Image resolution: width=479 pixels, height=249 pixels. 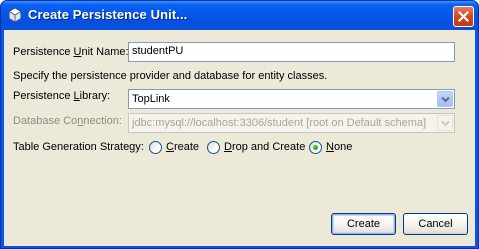 I want to click on create-button: Create, so click(x=363, y=224).